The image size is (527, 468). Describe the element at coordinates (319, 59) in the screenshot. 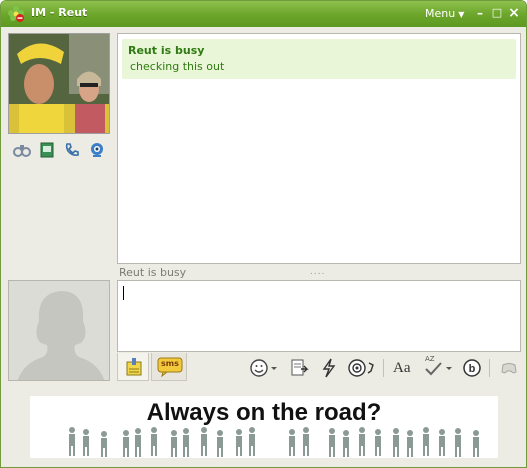

I see `status-notification: Reut is busy checking this out` at that location.